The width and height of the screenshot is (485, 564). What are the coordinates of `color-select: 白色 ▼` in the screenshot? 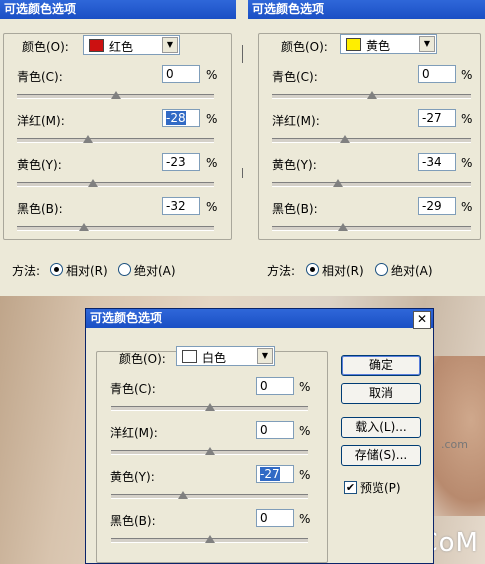 It's located at (225, 356).